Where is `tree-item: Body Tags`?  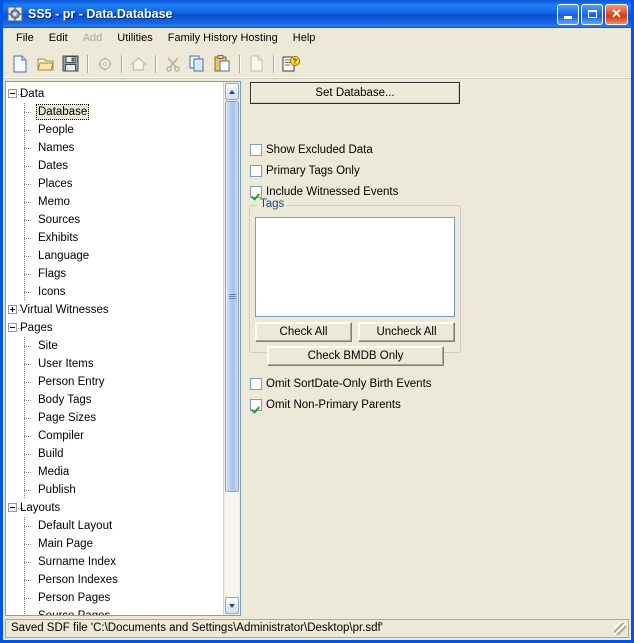
tree-item: Body Tags is located at coordinates (114, 400).